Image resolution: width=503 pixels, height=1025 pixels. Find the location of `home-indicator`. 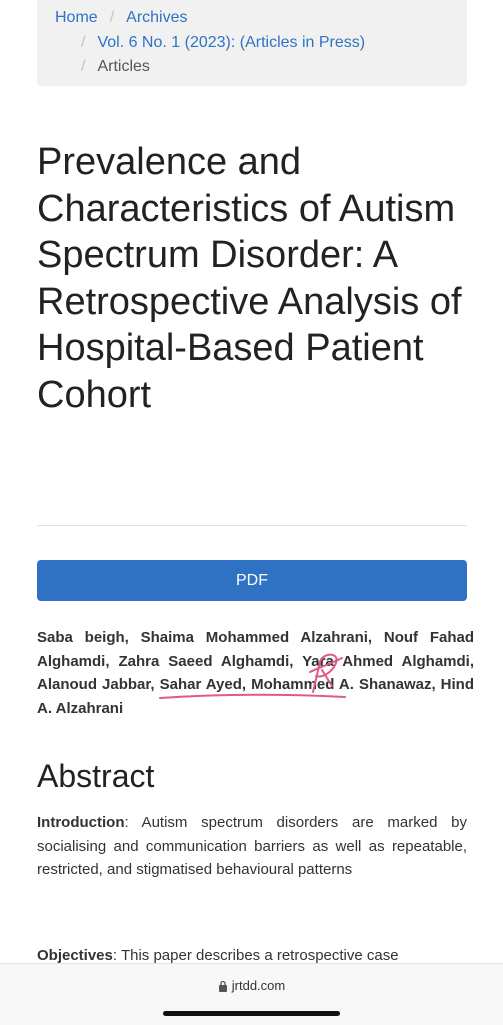

home-indicator is located at coordinates (251, 1013).